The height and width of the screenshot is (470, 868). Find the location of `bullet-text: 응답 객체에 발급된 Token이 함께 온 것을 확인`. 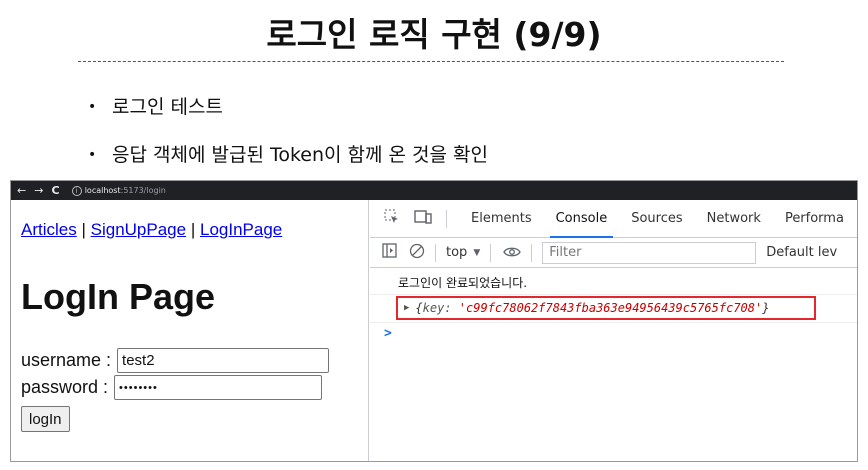

bullet-text: 응답 객체에 발급된 Token이 함께 온 것을 확인 is located at coordinates (300, 155).